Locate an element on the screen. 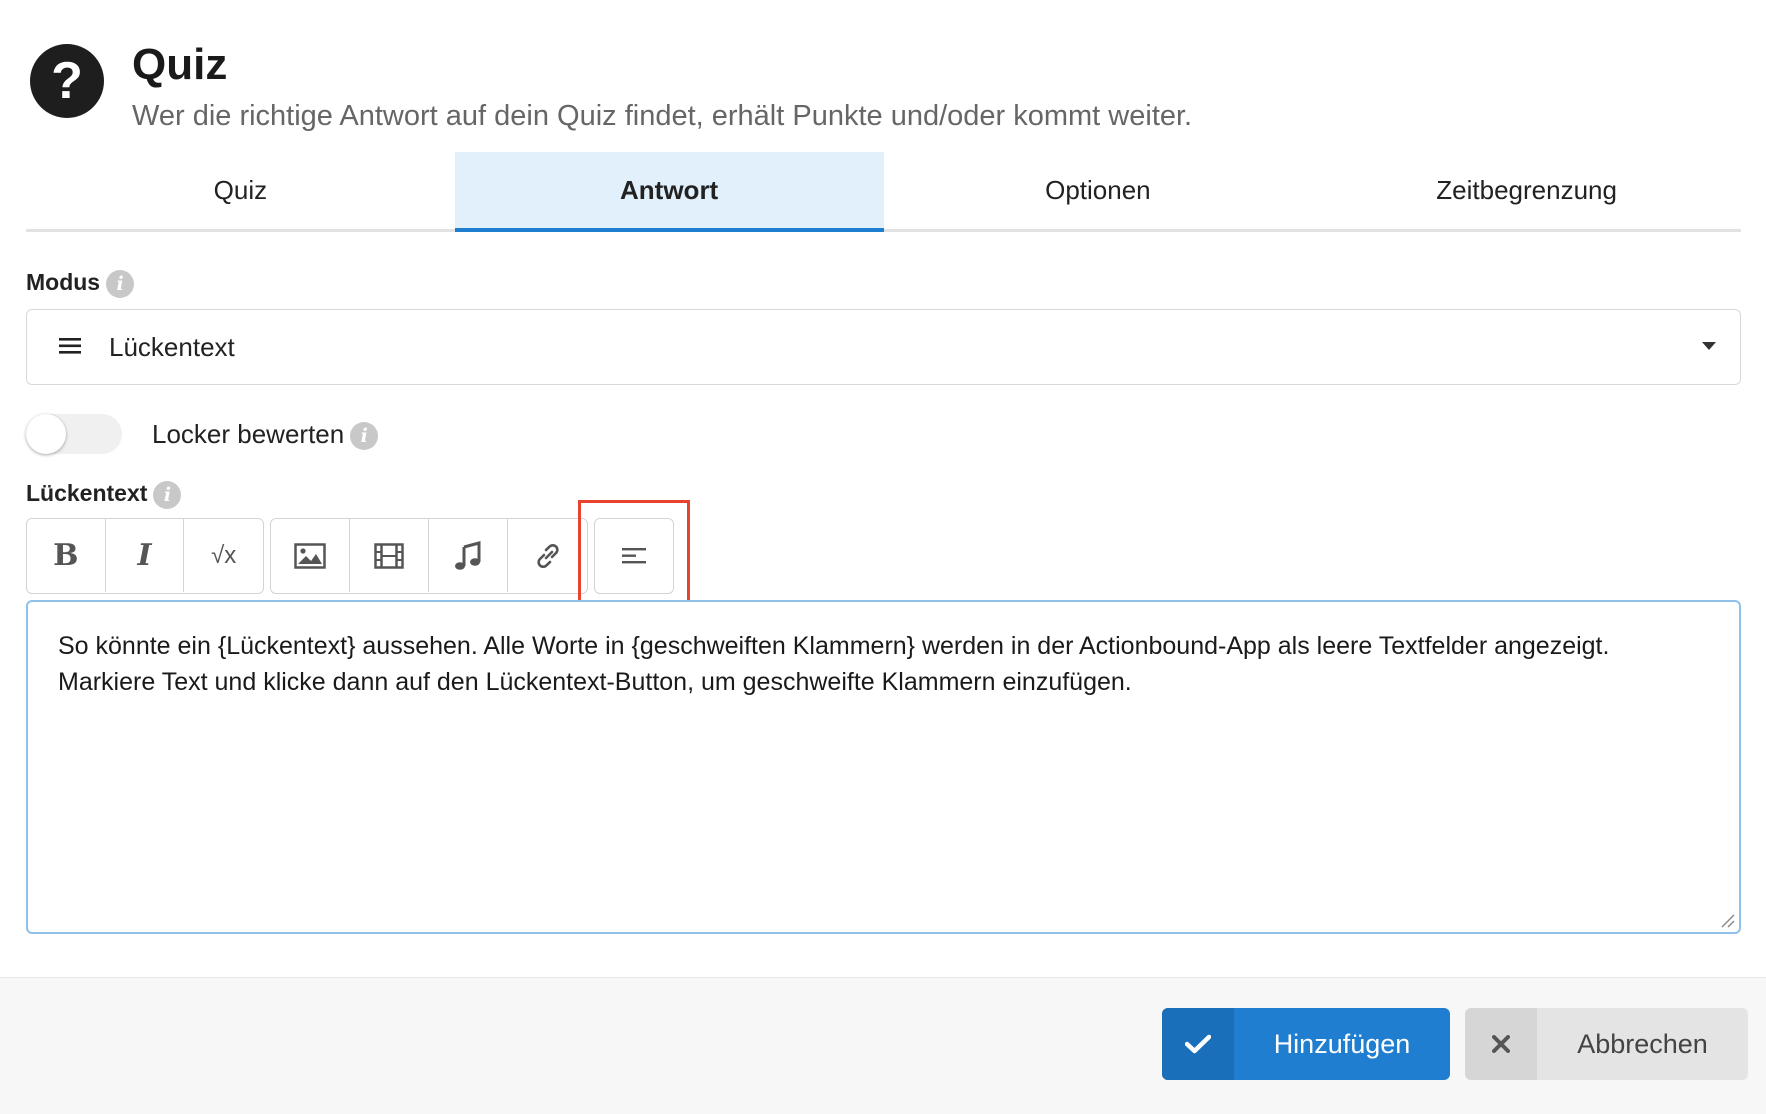 The height and width of the screenshot is (1114, 1766). toolbar-media-group is located at coordinates (429, 556).